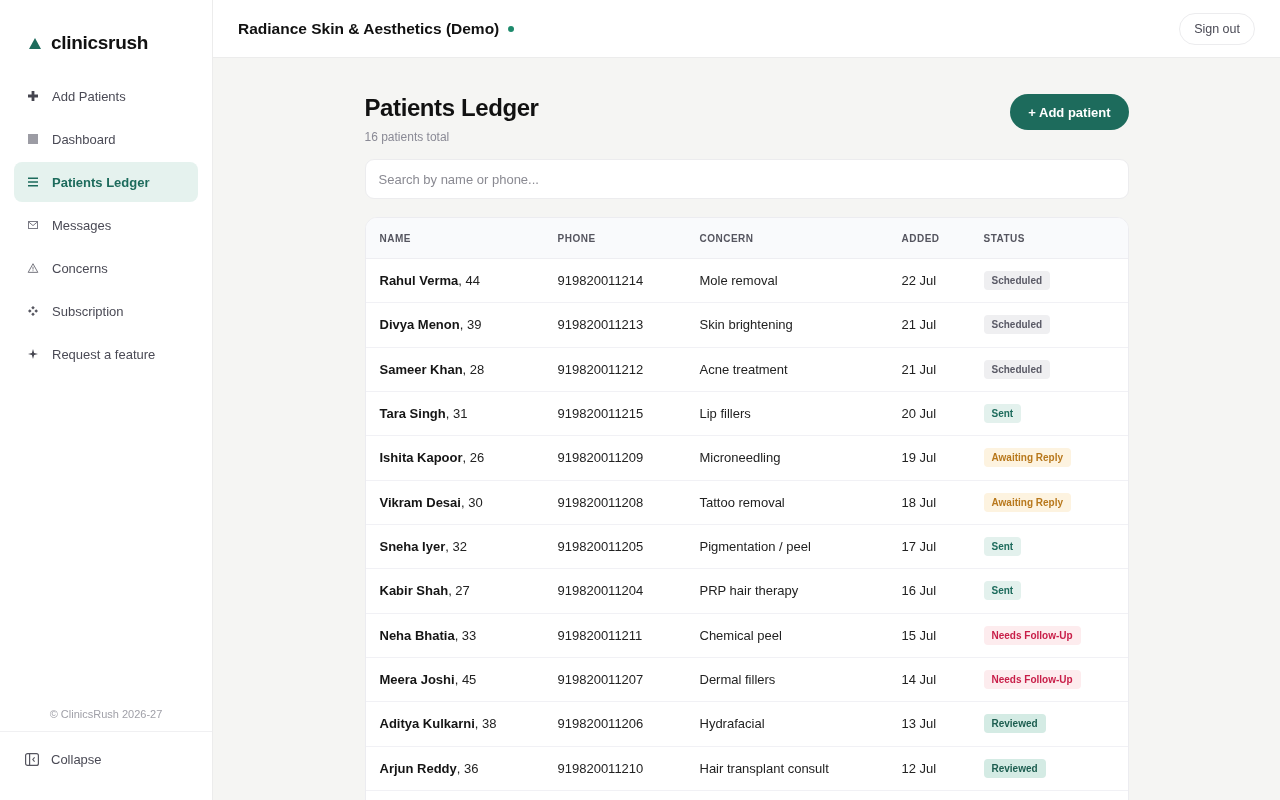  I want to click on name-cell: Divya Menon, 39, so click(430, 325).